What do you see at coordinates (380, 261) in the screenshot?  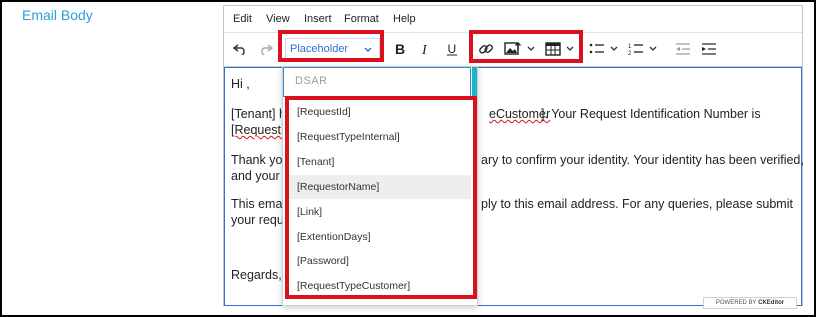 I see `placeholder-item-password: [Password]` at bounding box center [380, 261].